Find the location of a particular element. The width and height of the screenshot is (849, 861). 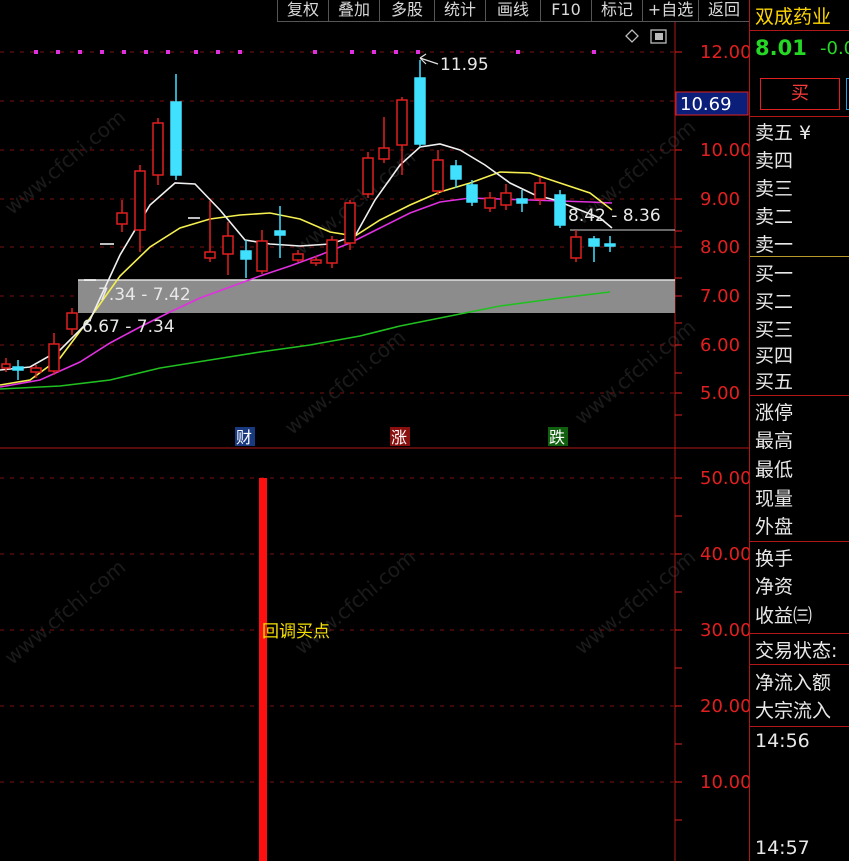

stat-turnover: 换手 is located at coordinates (774, 559).